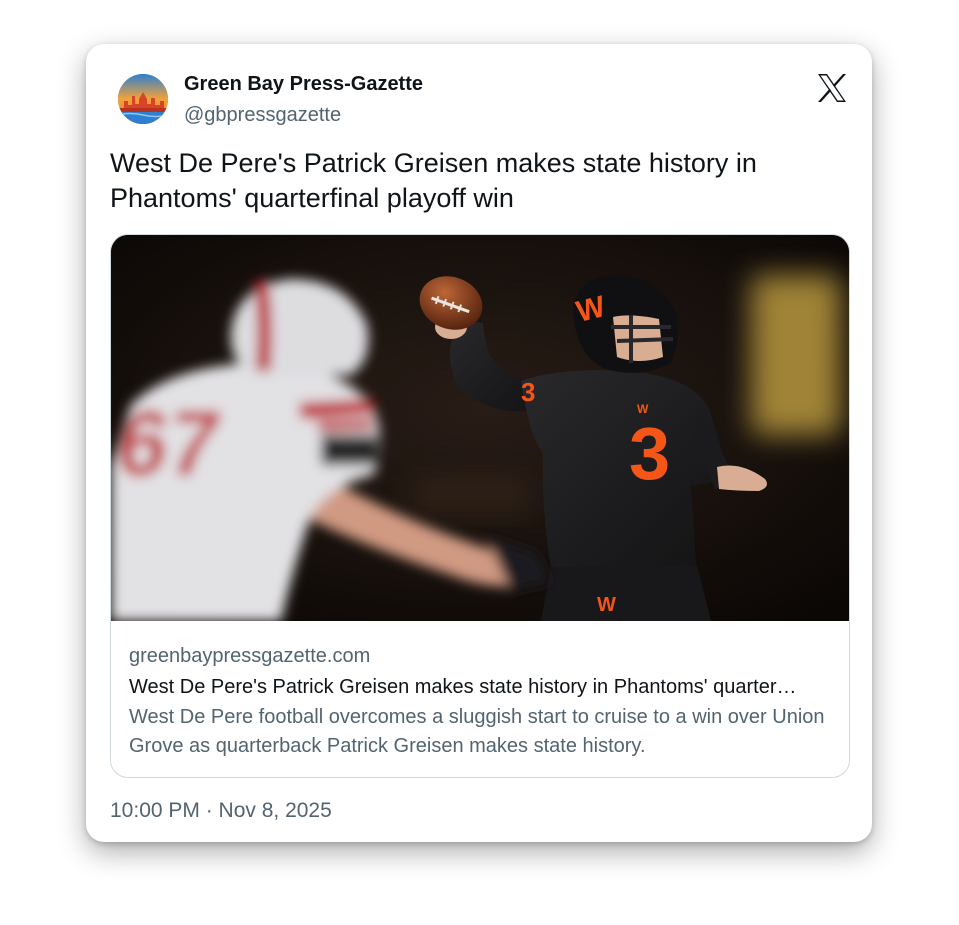  Describe the element at coordinates (303, 84) in the screenshot. I see `author-display-name: Green Bay Press-Gazette` at that location.